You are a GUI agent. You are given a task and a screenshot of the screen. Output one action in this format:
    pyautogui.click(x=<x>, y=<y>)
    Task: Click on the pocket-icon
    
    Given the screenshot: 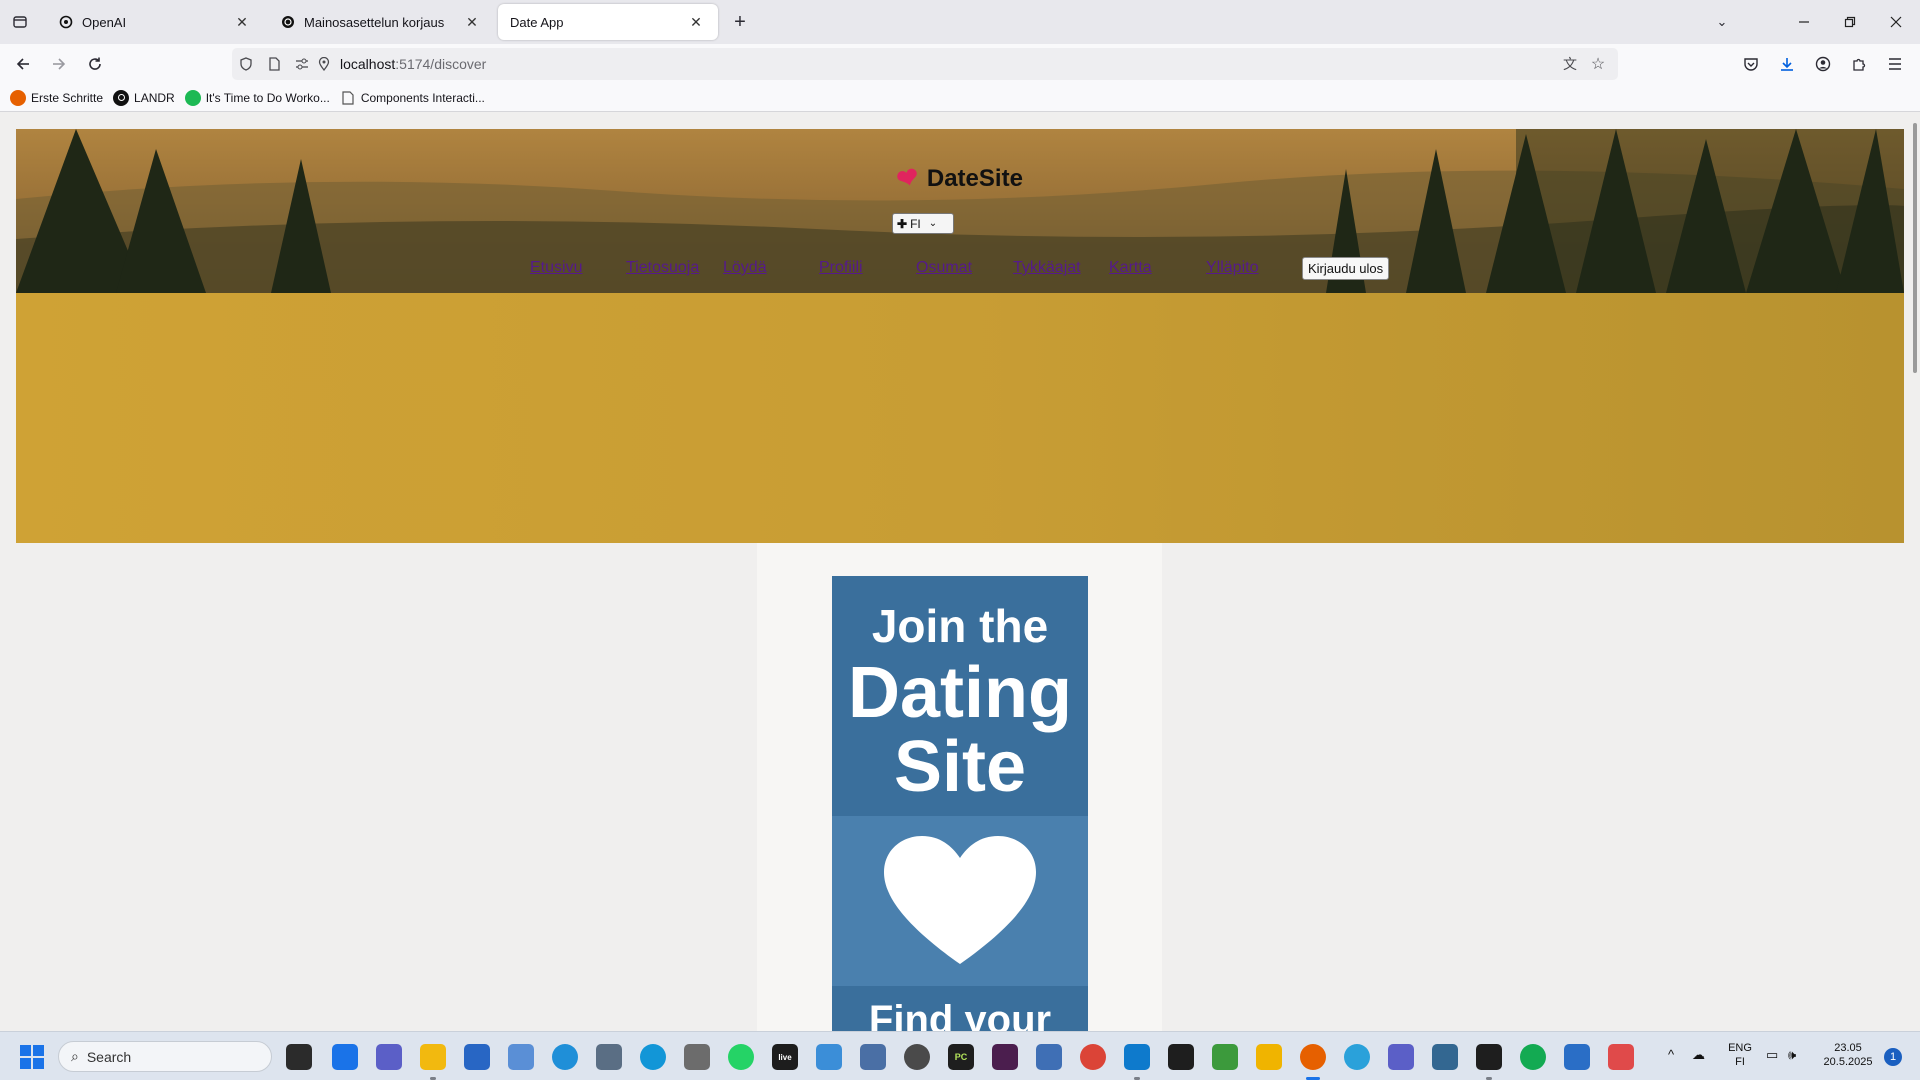 What is the action you would take?
    pyautogui.click(x=1751, y=64)
    